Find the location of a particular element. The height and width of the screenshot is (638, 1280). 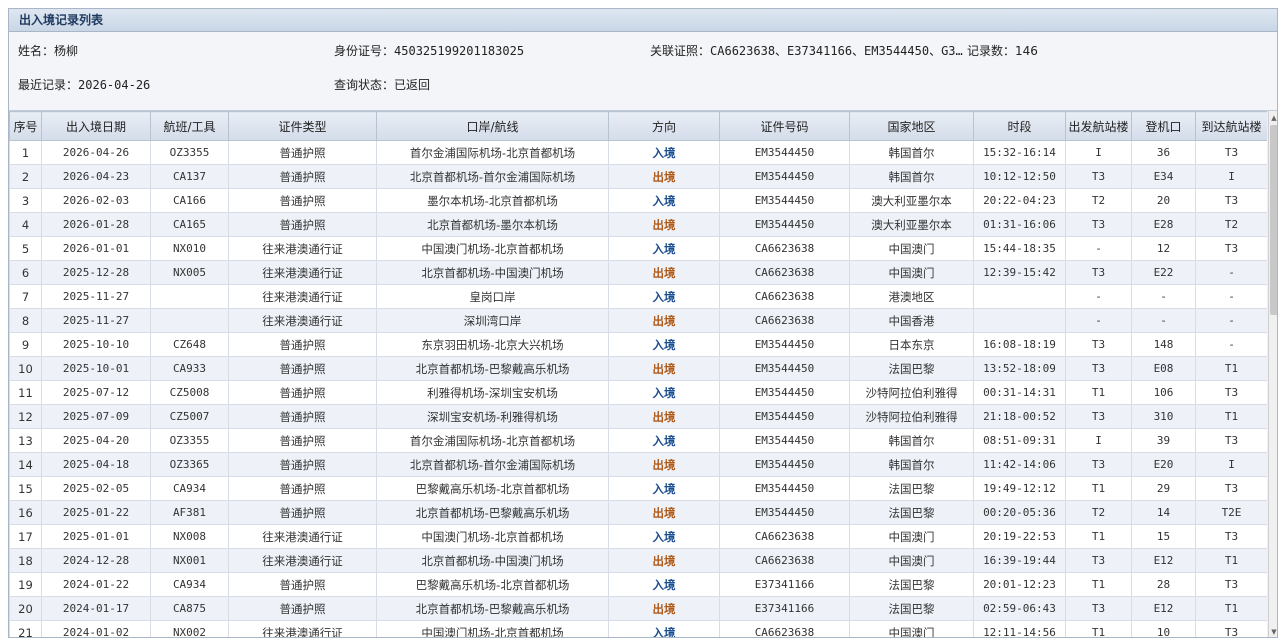

col-header-dep-terminal: 出发航站楼 is located at coordinates (1098, 126).